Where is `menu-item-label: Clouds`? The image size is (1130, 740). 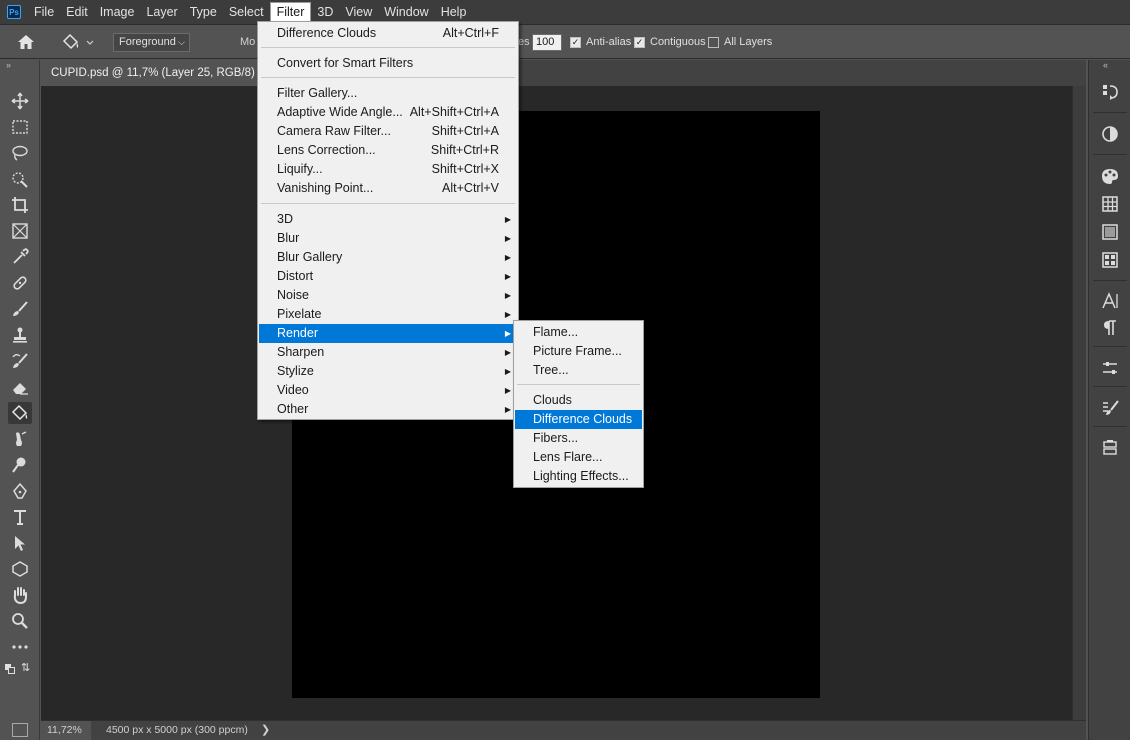 menu-item-label: Clouds is located at coordinates (552, 400).